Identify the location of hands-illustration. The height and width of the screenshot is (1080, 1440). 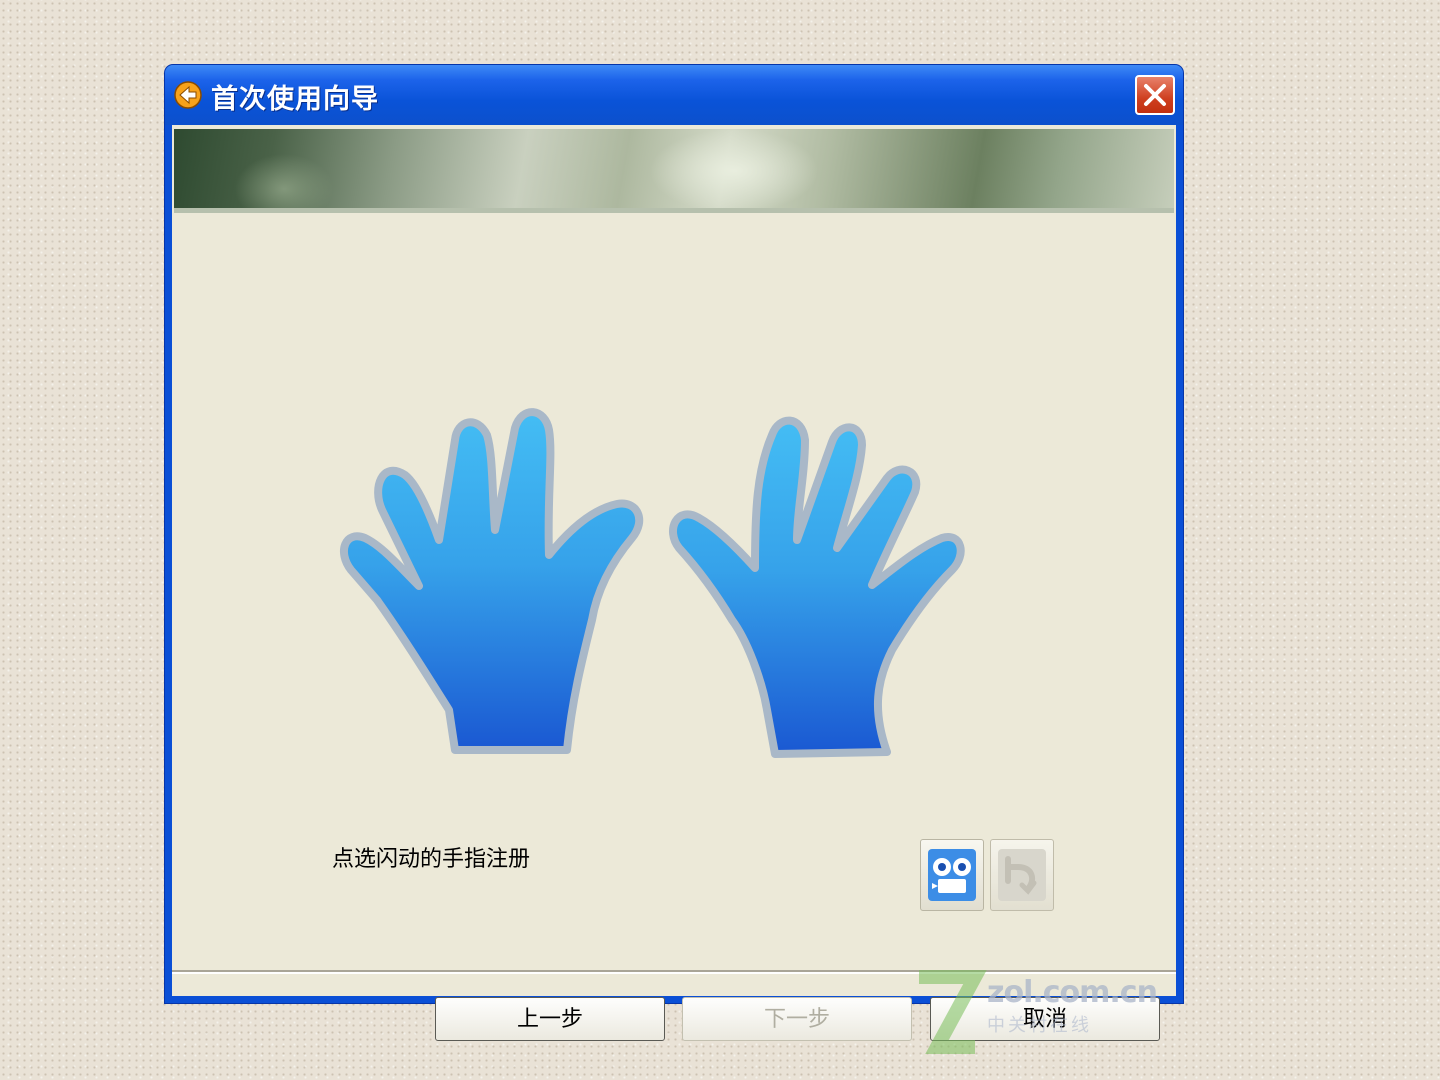
(652, 583).